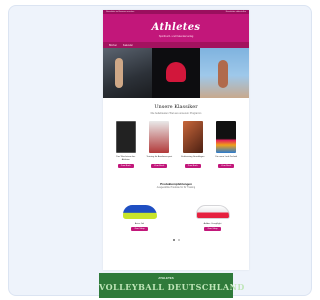  I want to click on book-item: Kraftraining Grundlagen Zum Buch, so click(193, 144).